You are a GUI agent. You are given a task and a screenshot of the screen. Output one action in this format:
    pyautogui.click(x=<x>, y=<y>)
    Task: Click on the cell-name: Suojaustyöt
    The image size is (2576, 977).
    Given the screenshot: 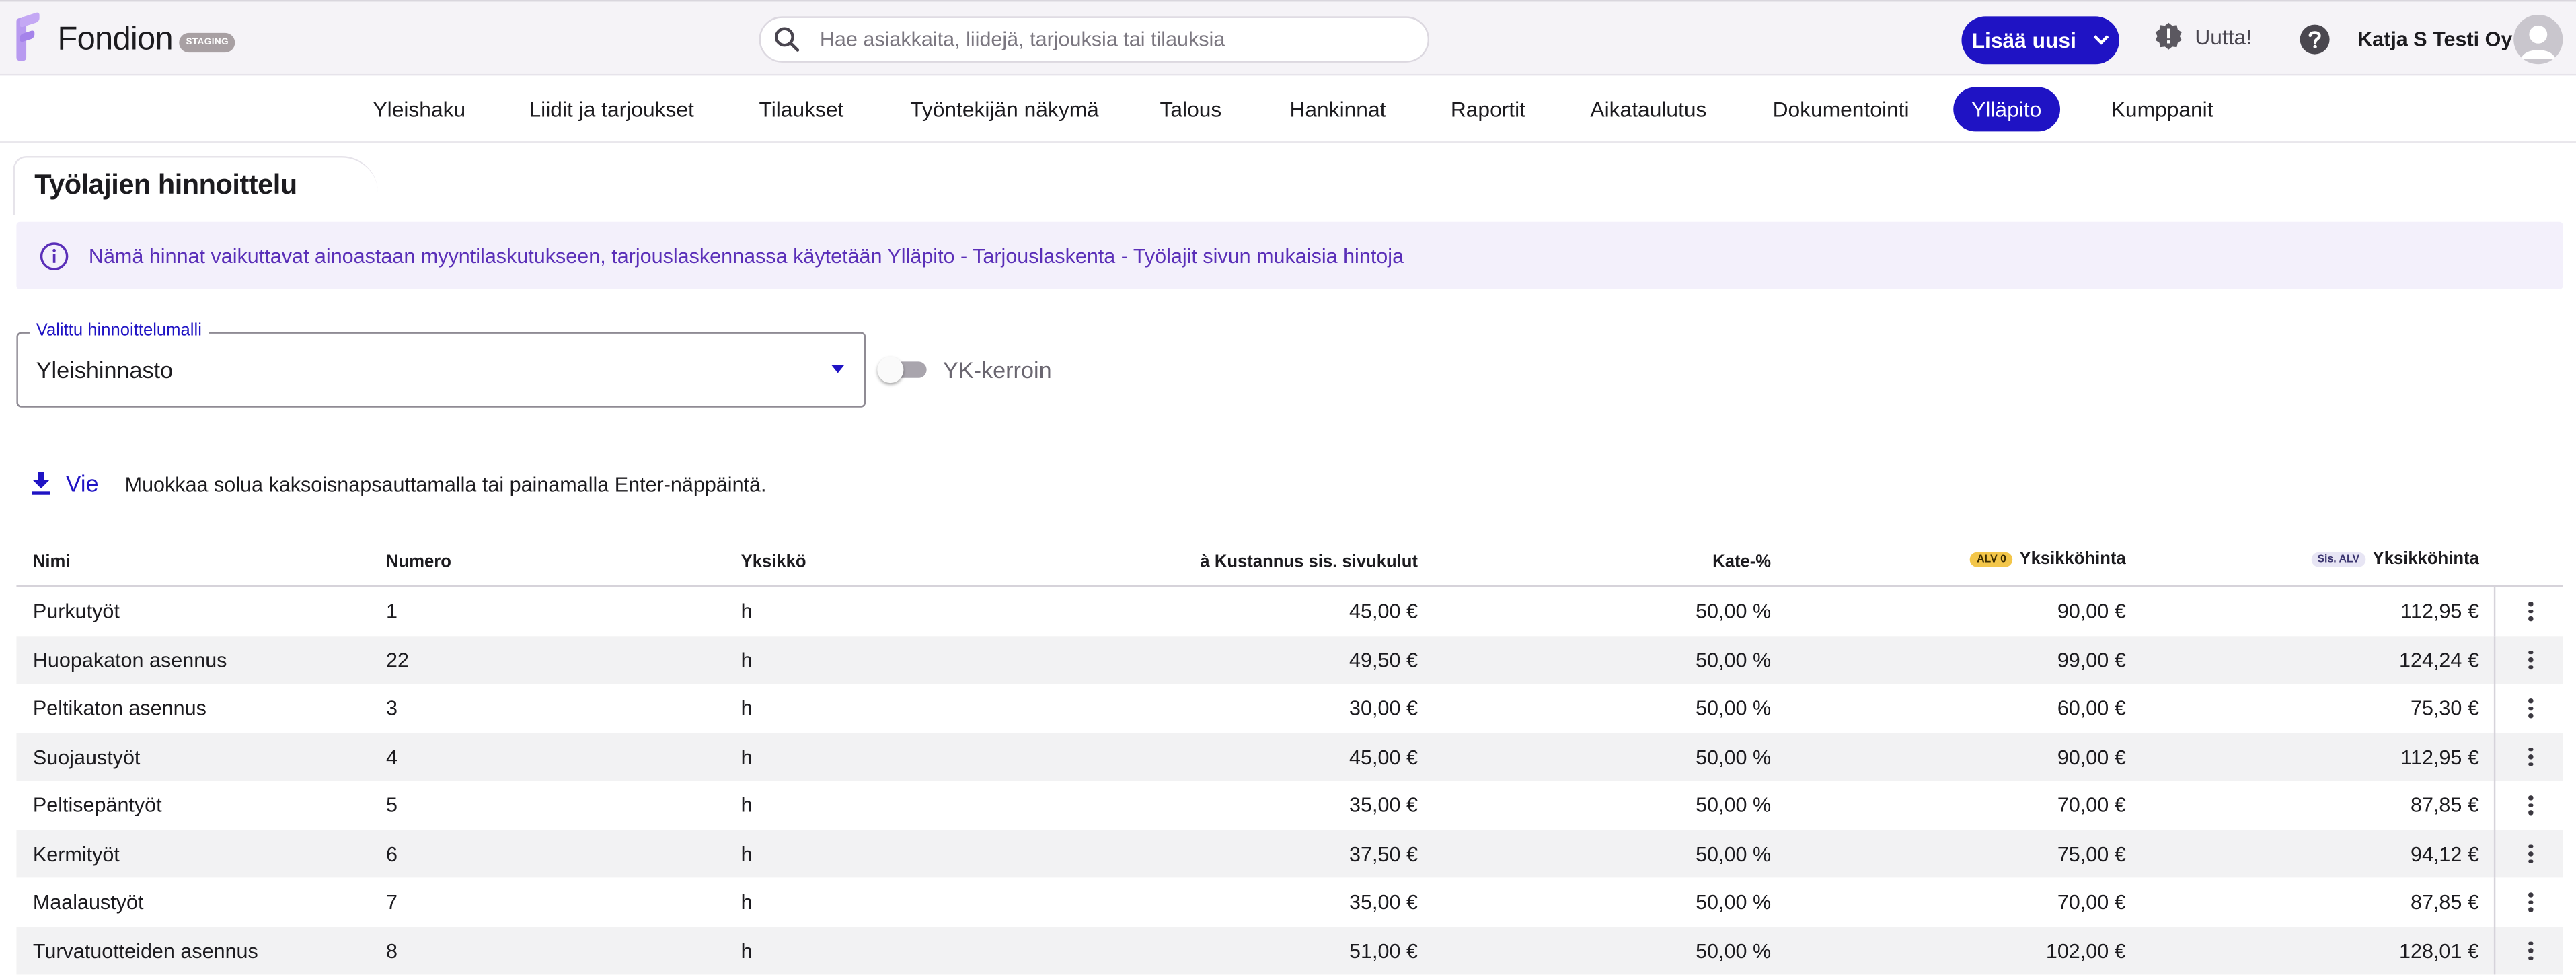 What is the action you would take?
    pyautogui.click(x=87, y=757)
    